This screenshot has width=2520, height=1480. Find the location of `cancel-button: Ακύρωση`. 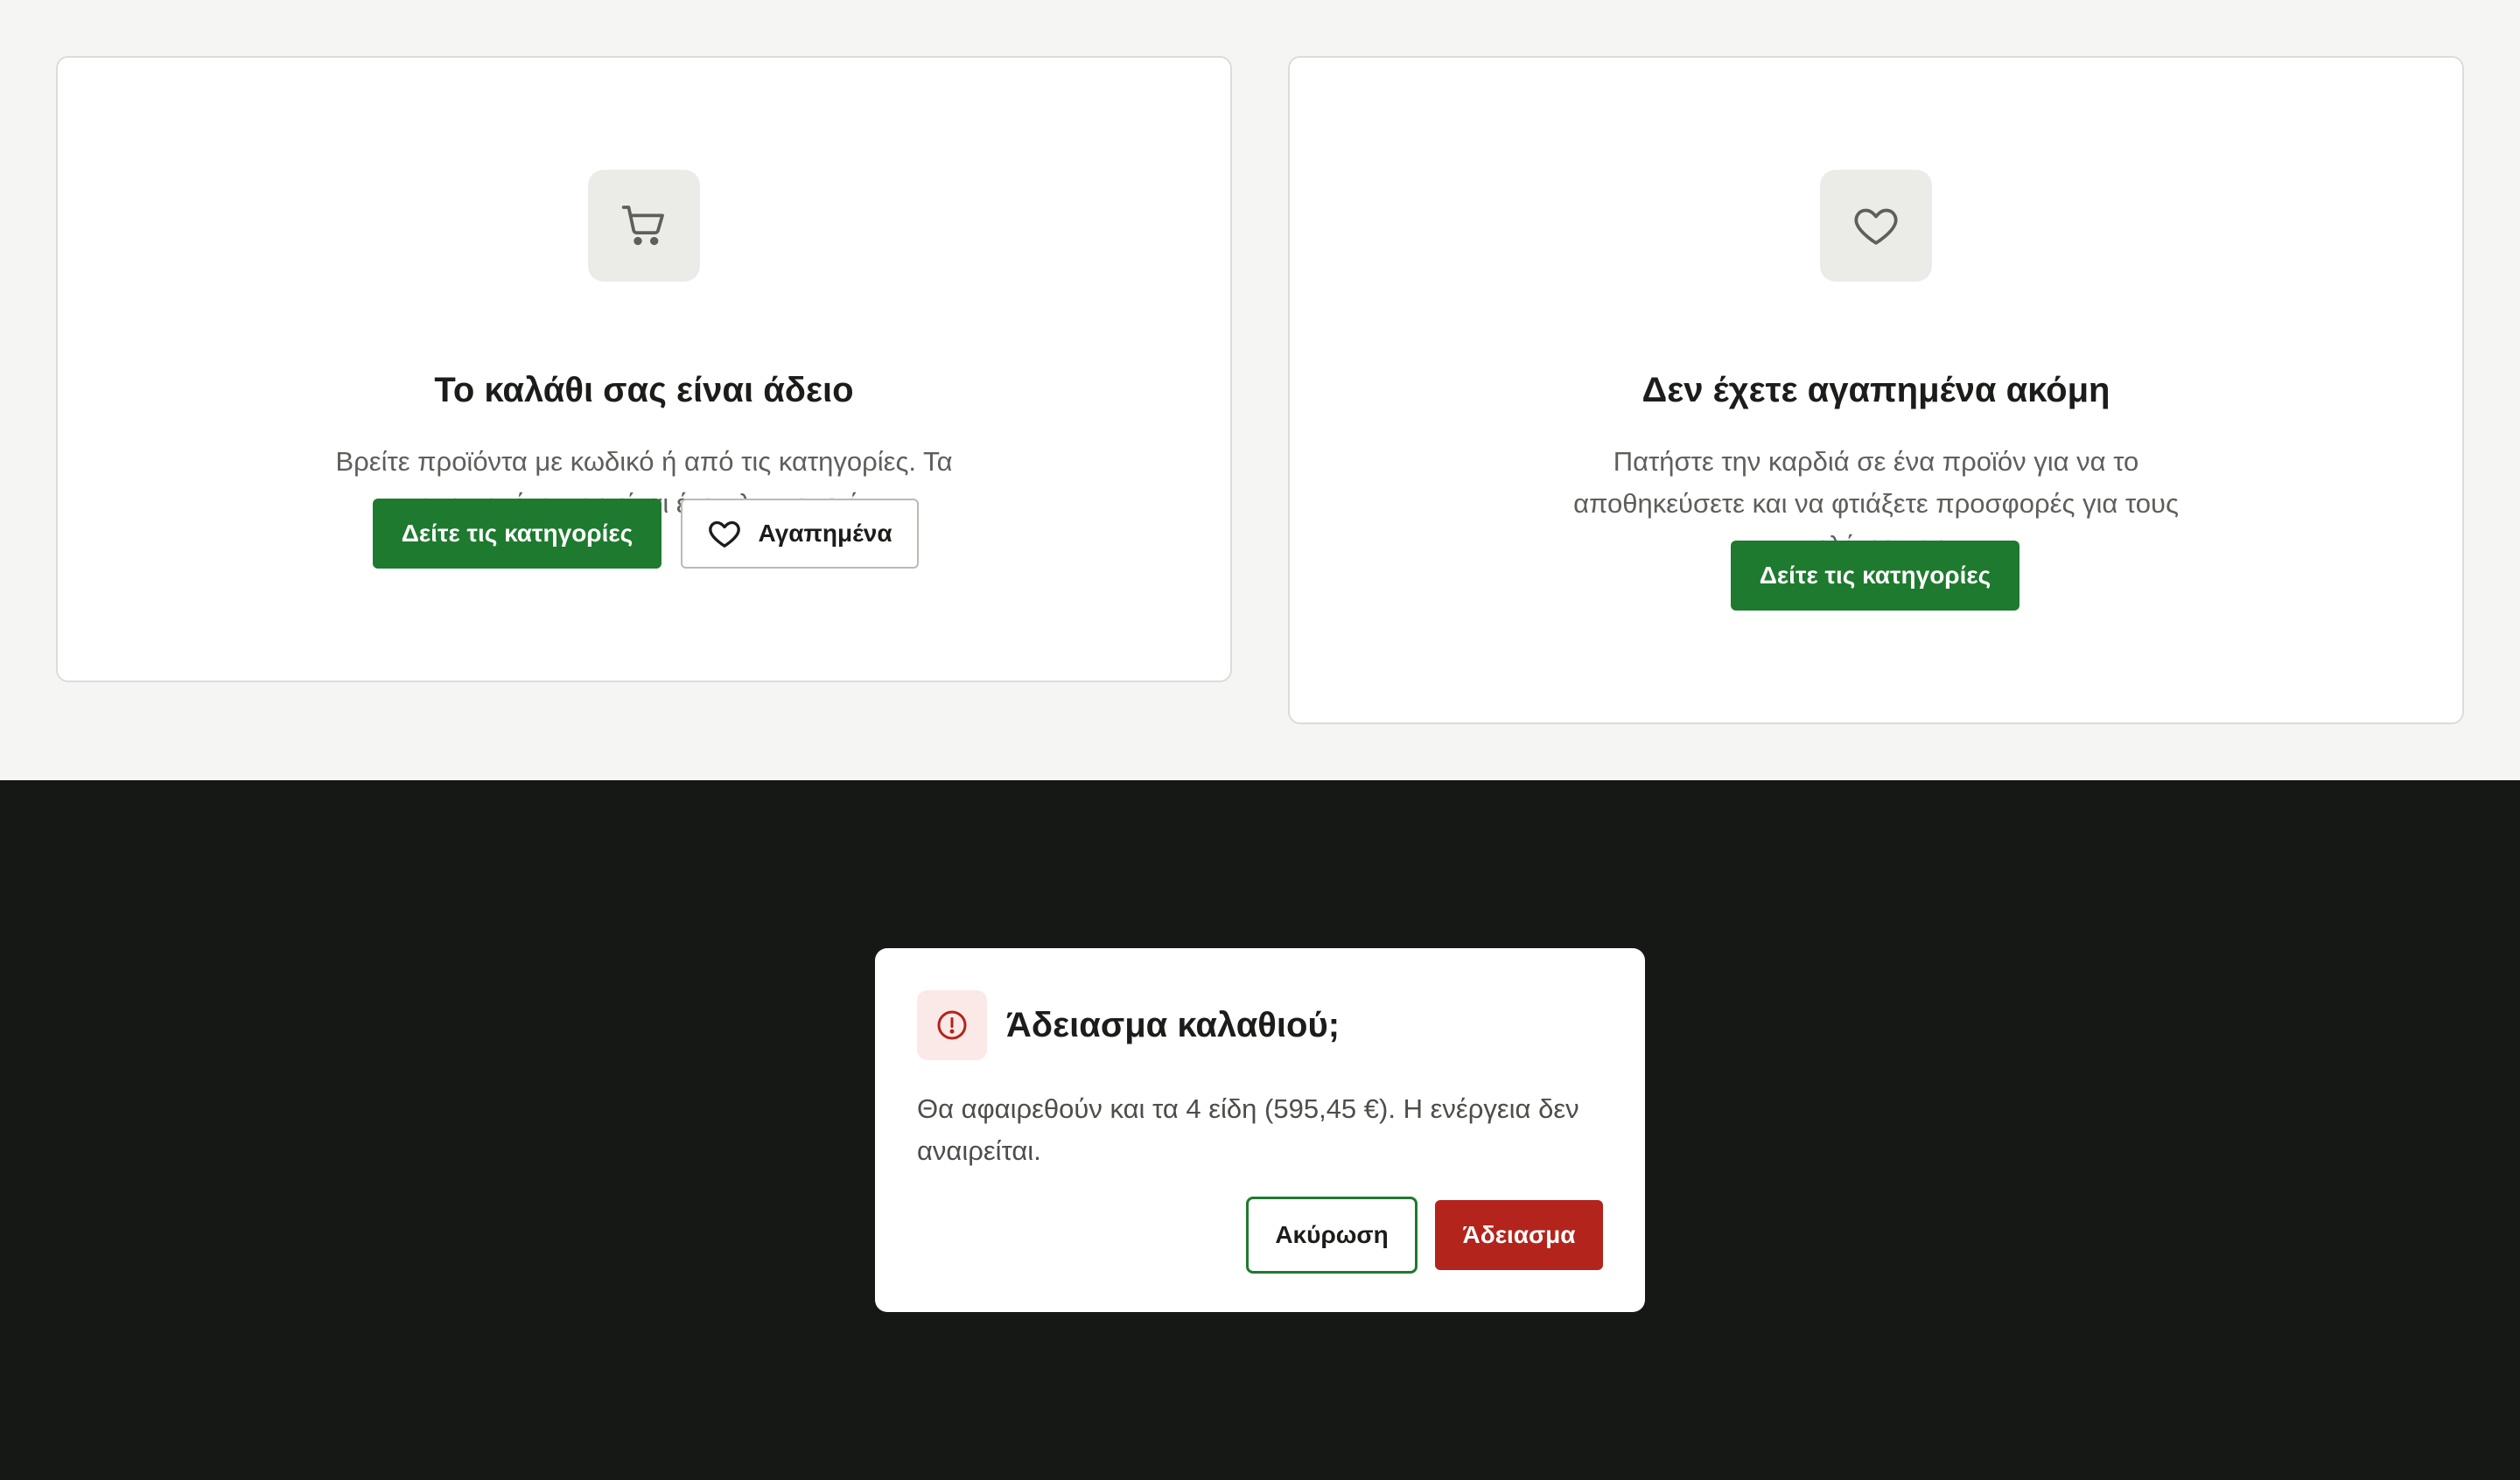

cancel-button: Ακύρωση is located at coordinates (1332, 1236).